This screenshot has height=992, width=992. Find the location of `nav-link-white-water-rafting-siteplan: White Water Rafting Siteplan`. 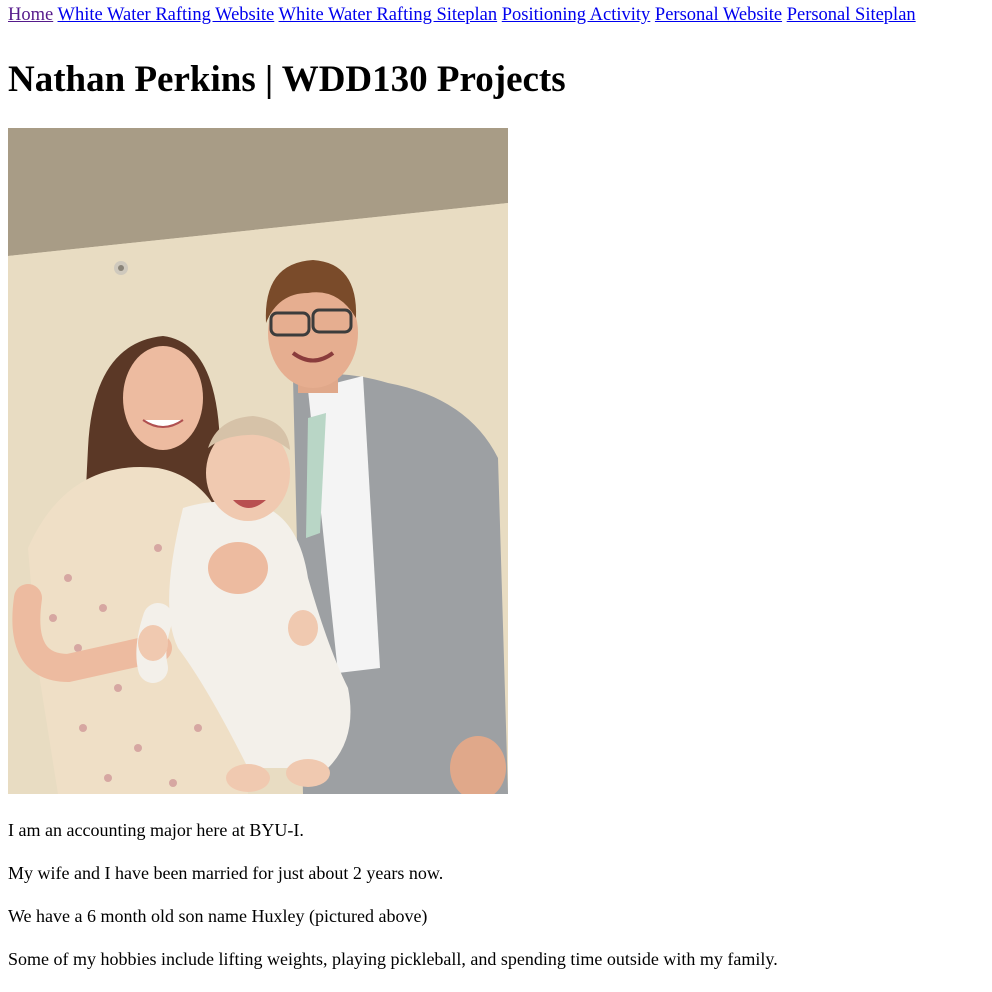

nav-link-white-water-rafting-siteplan: White Water Rafting Siteplan is located at coordinates (388, 15).